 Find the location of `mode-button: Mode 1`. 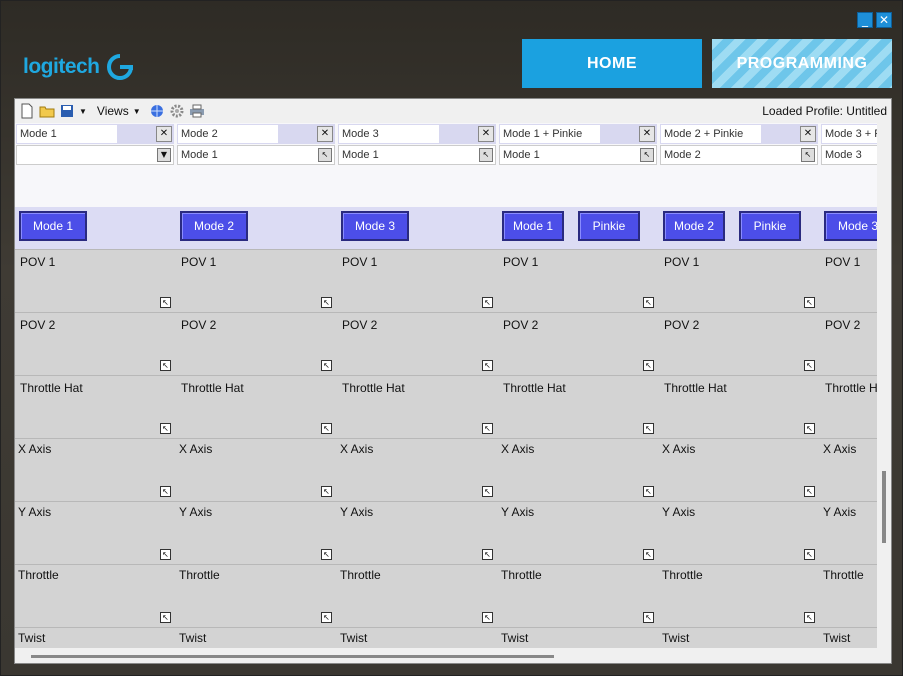

mode-button: Mode 1 is located at coordinates (533, 226).